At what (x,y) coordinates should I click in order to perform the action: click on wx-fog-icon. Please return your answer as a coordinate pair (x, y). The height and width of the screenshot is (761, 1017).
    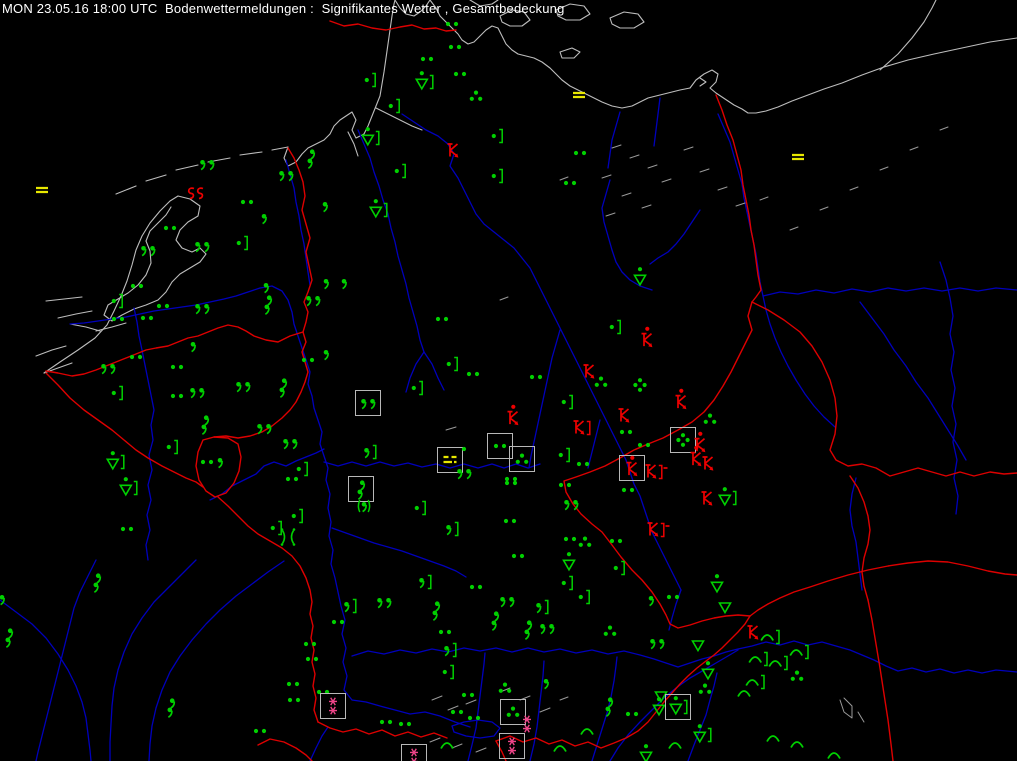
    Looking at the image, I should click on (42, 190).